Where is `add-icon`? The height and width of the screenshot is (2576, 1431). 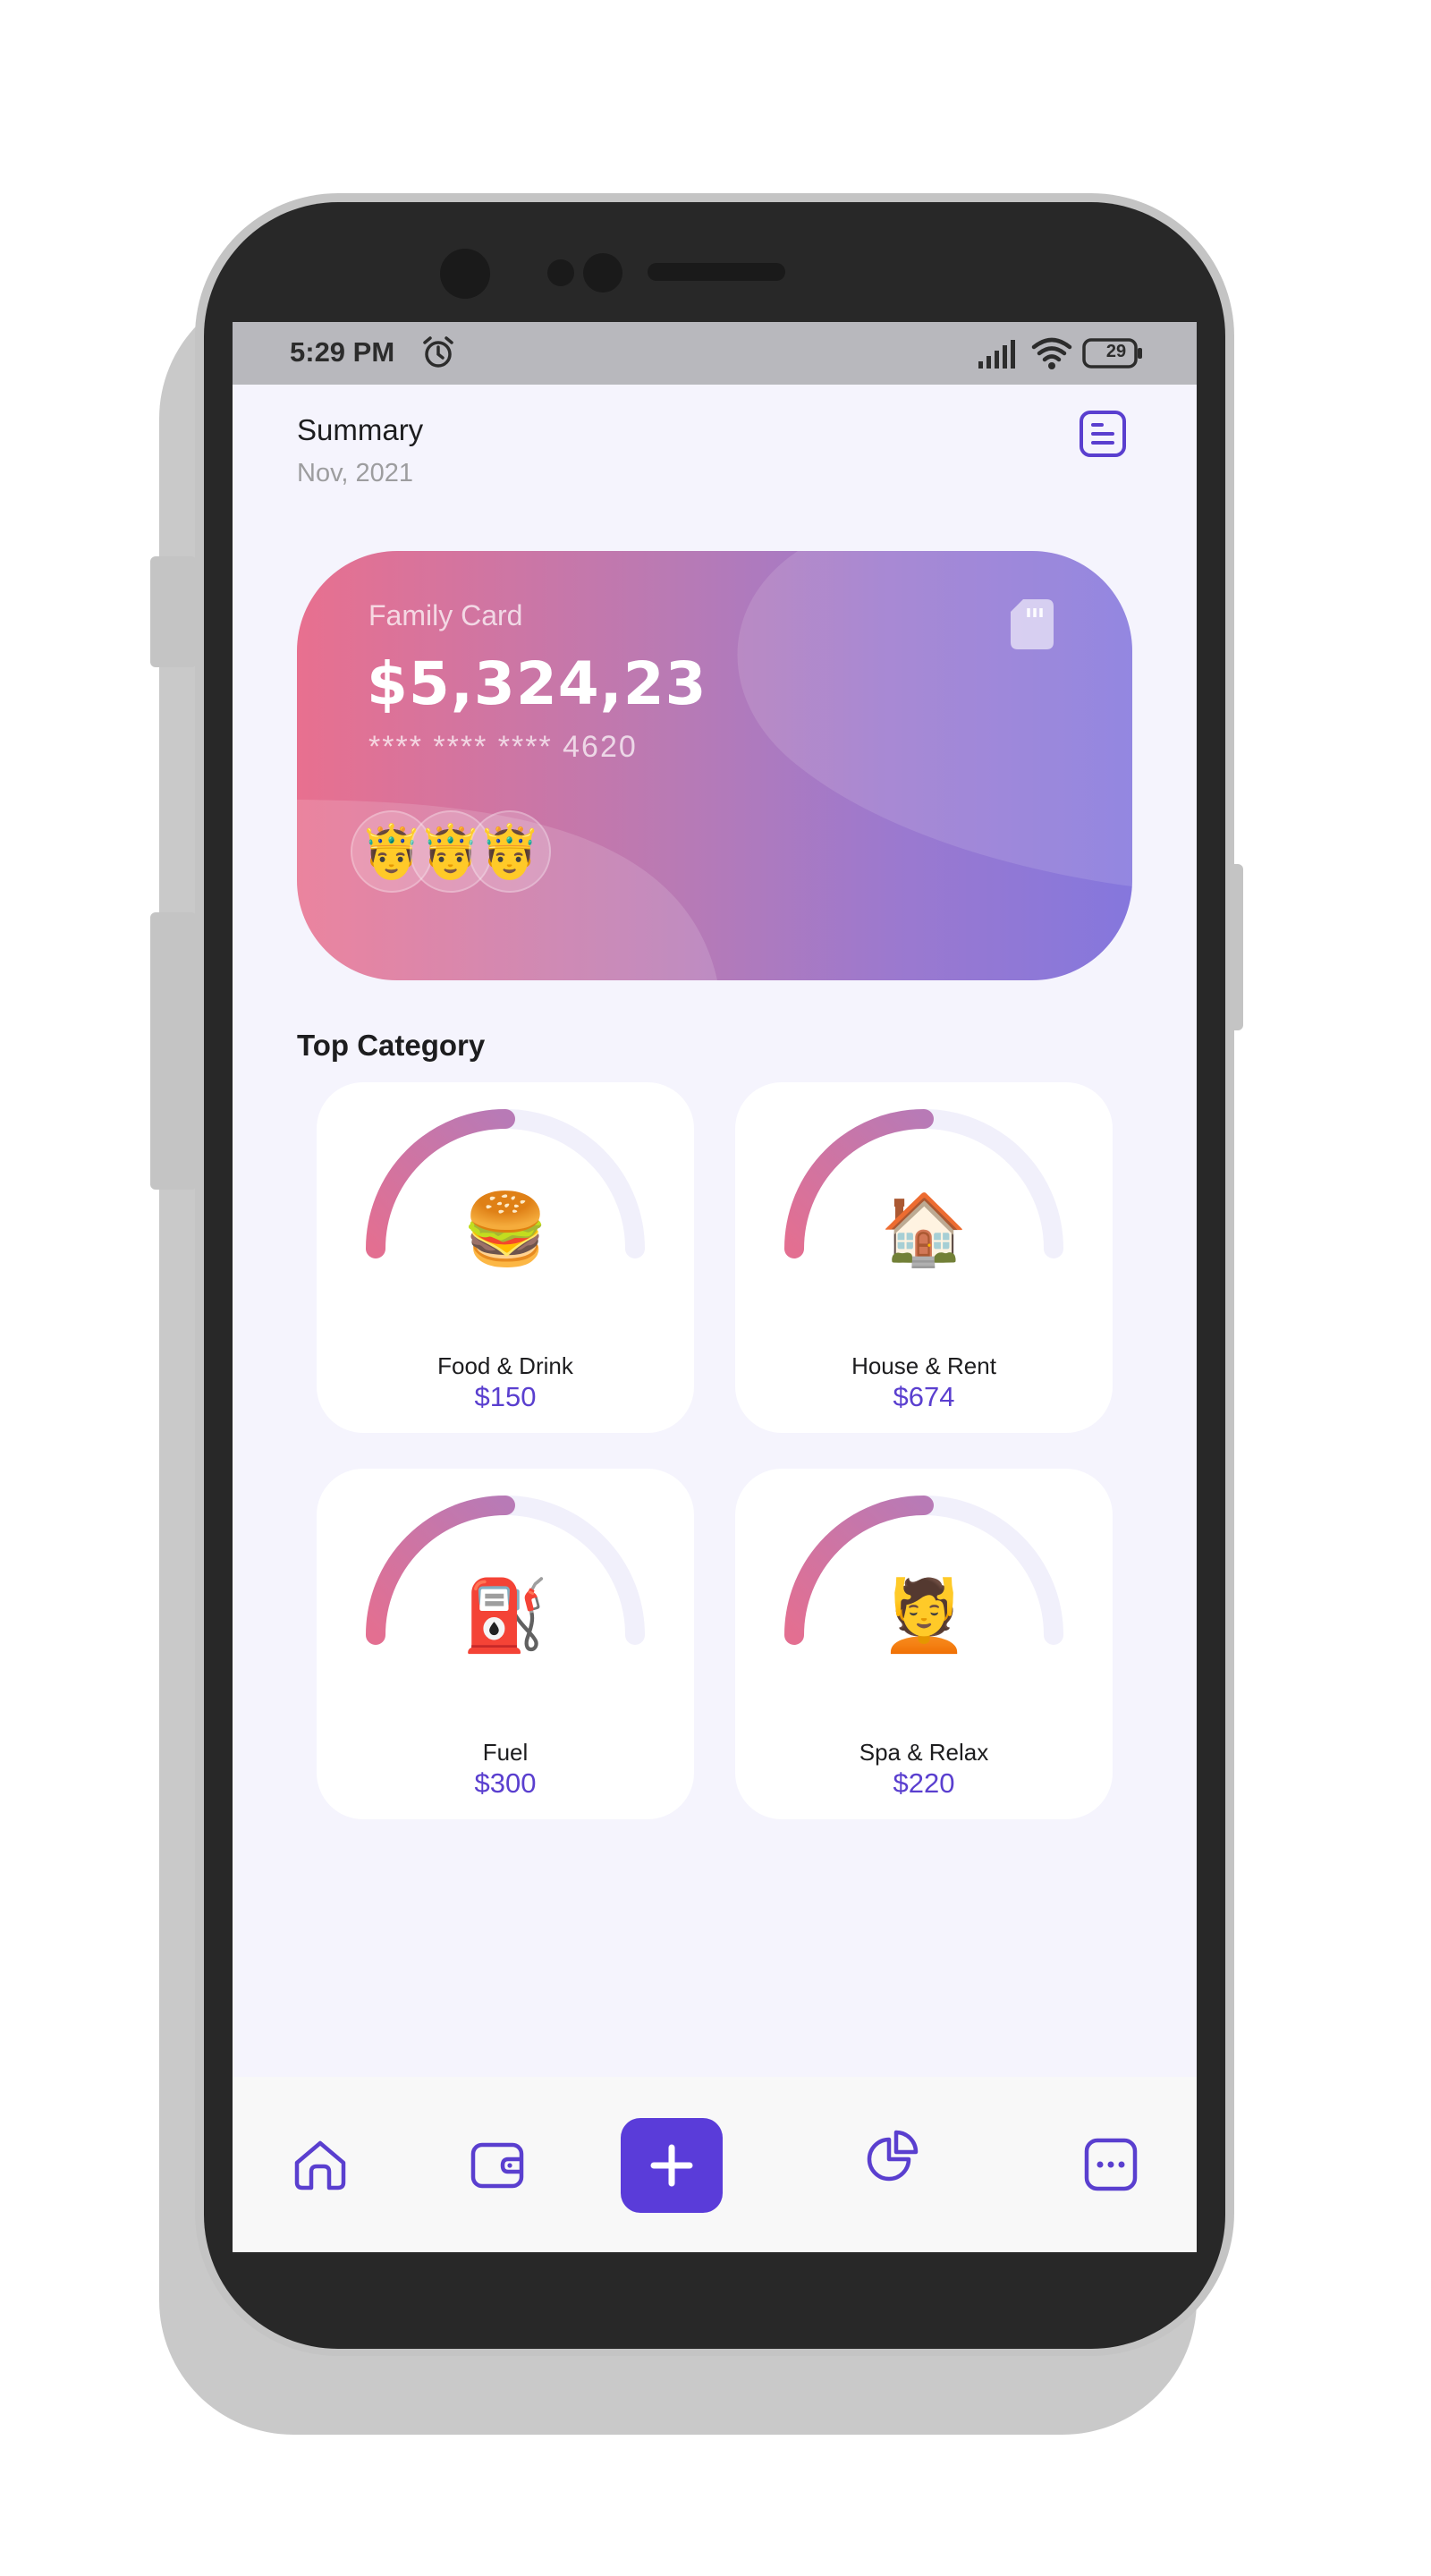
add-icon is located at coordinates (672, 2165).